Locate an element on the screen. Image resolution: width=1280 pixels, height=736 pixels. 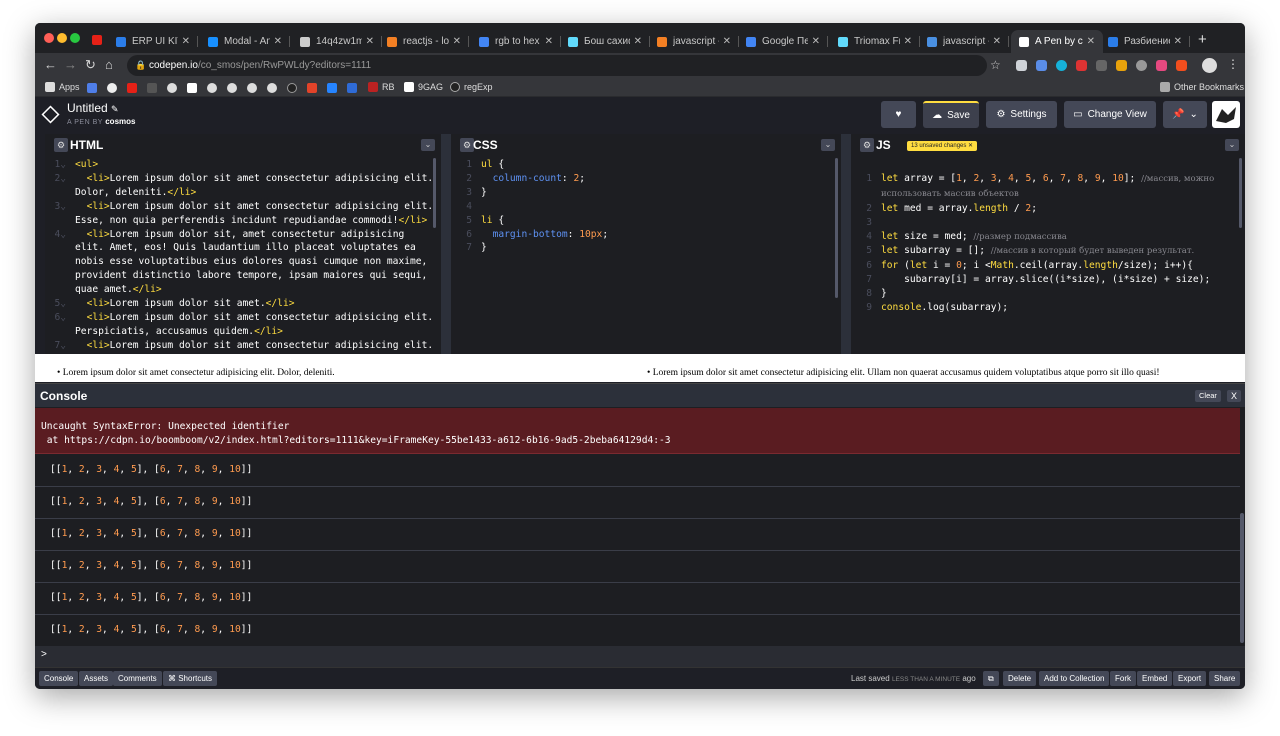
add-to-collection-button: Add to Collection is located at coordinates (1074, 678).